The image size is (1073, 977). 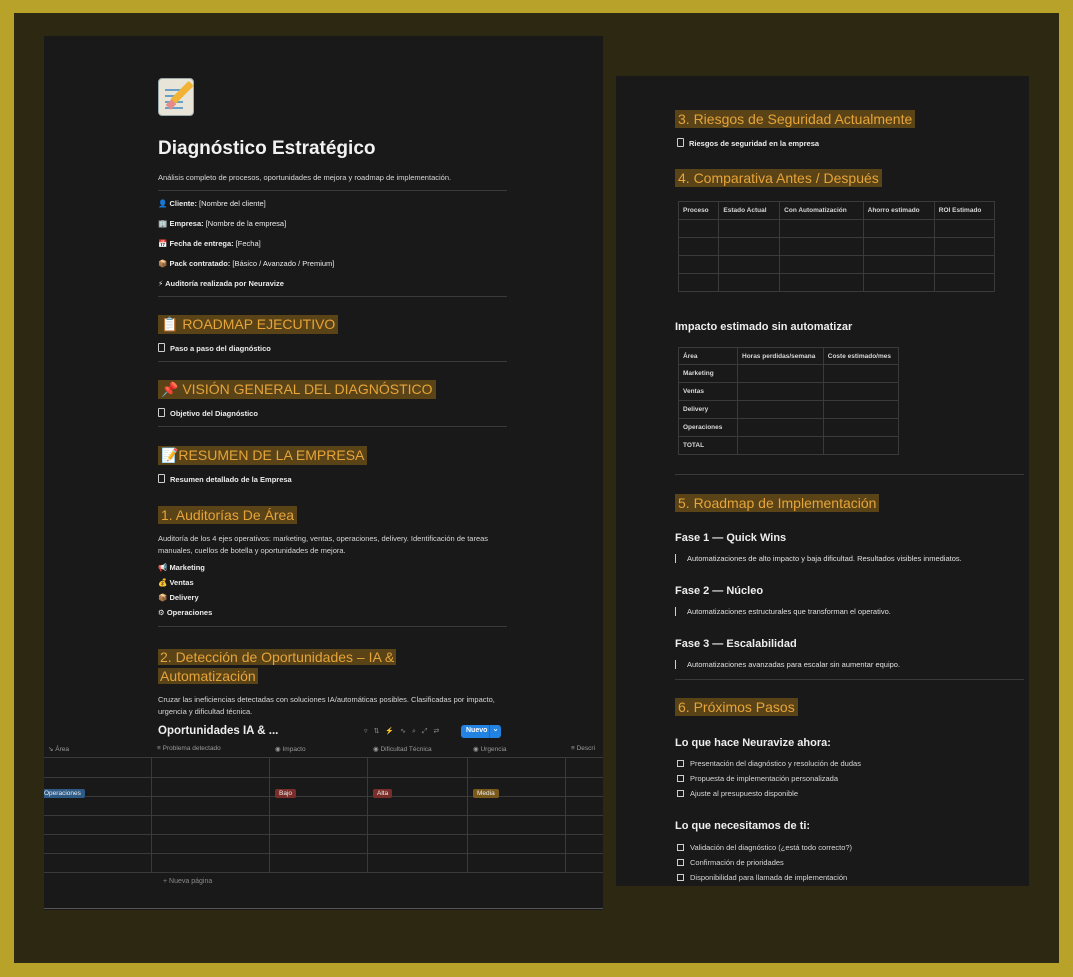 I want to click on property-auditoria: ⚡ Auditoría realizada por Neuravize, so click(x=221, y=283).